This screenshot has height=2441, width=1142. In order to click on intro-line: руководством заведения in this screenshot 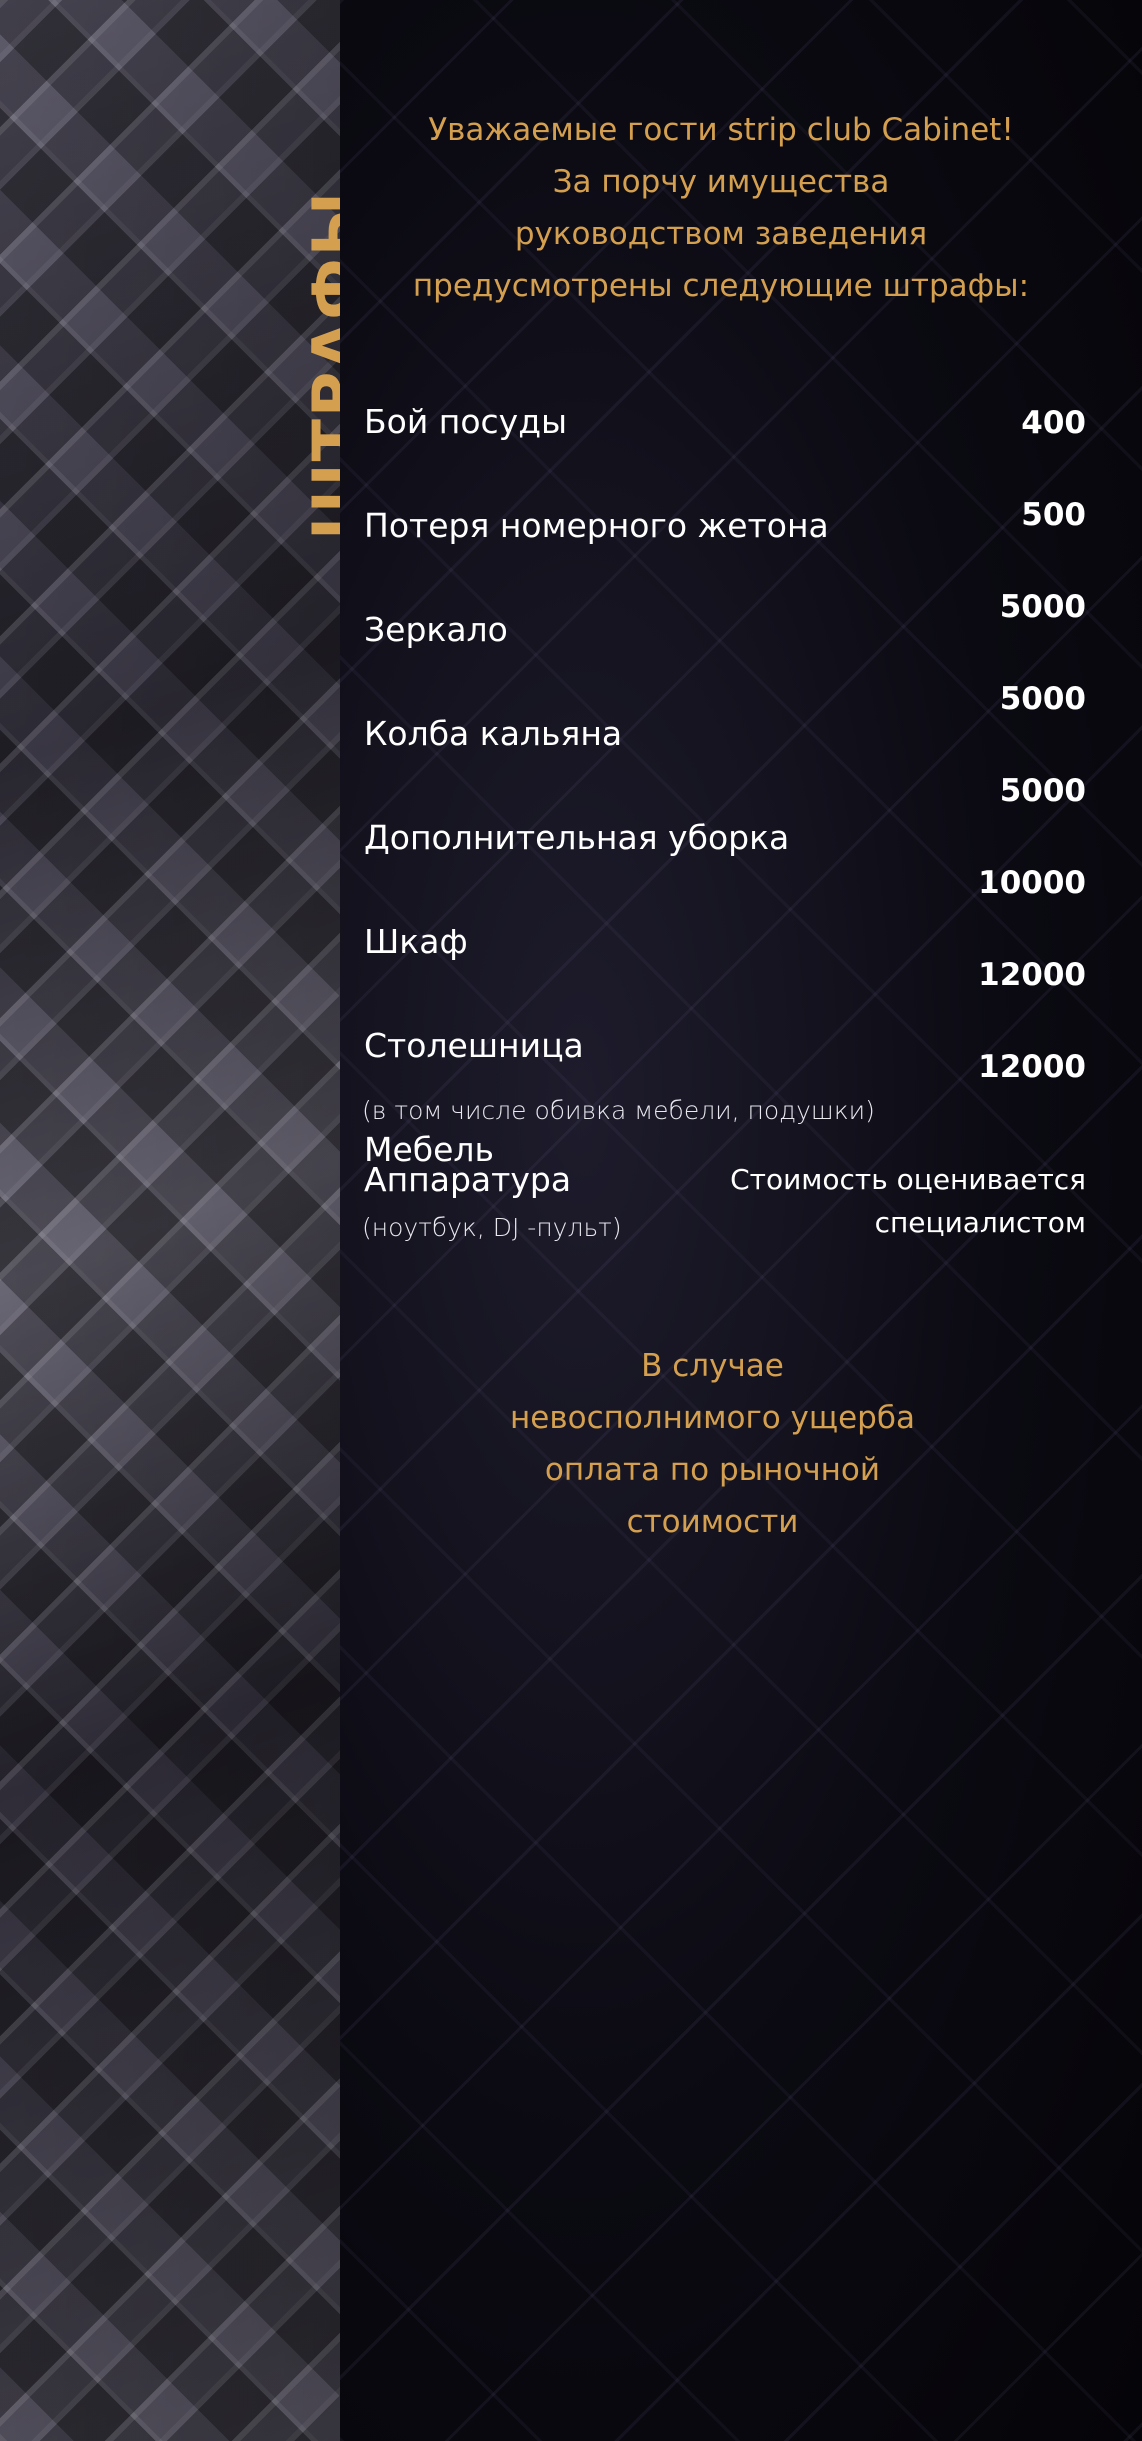, I will do `click(721, 234)`.